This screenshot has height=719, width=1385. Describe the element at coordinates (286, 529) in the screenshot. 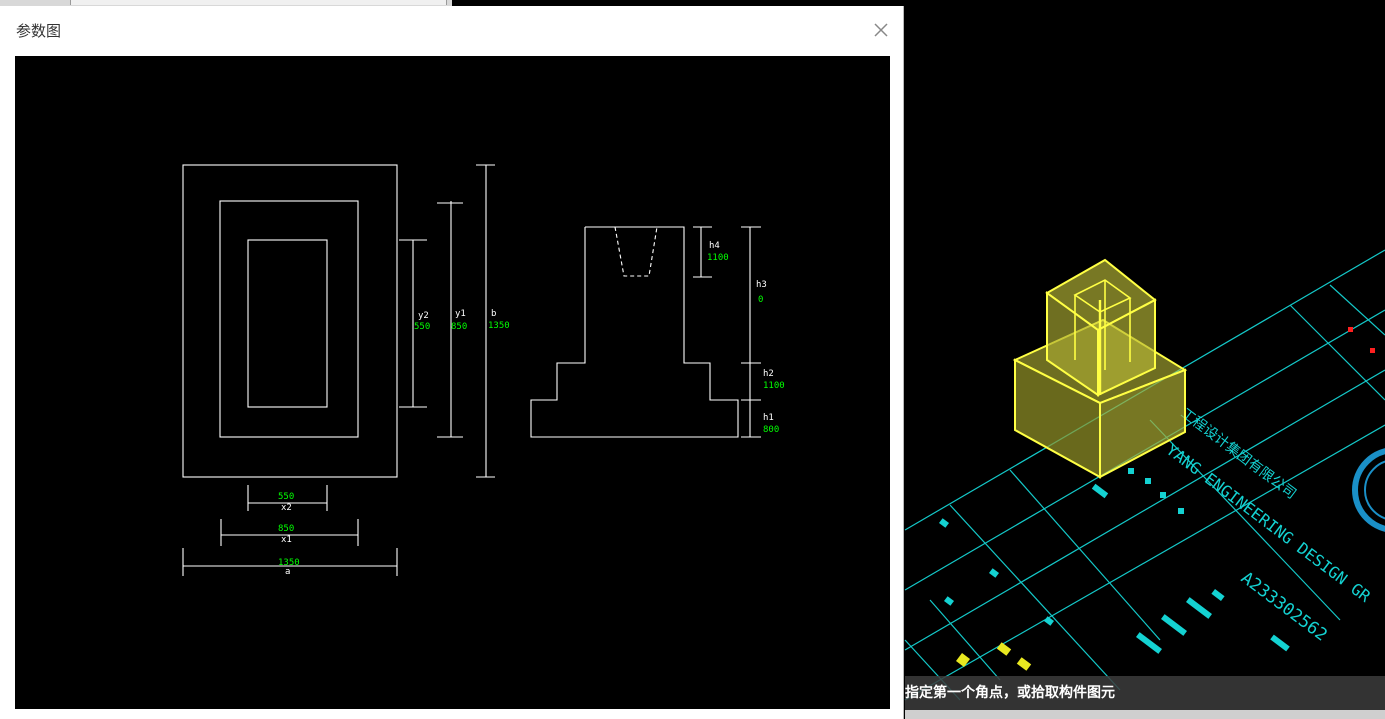

I see `dim-value-x1: 850` at that location.